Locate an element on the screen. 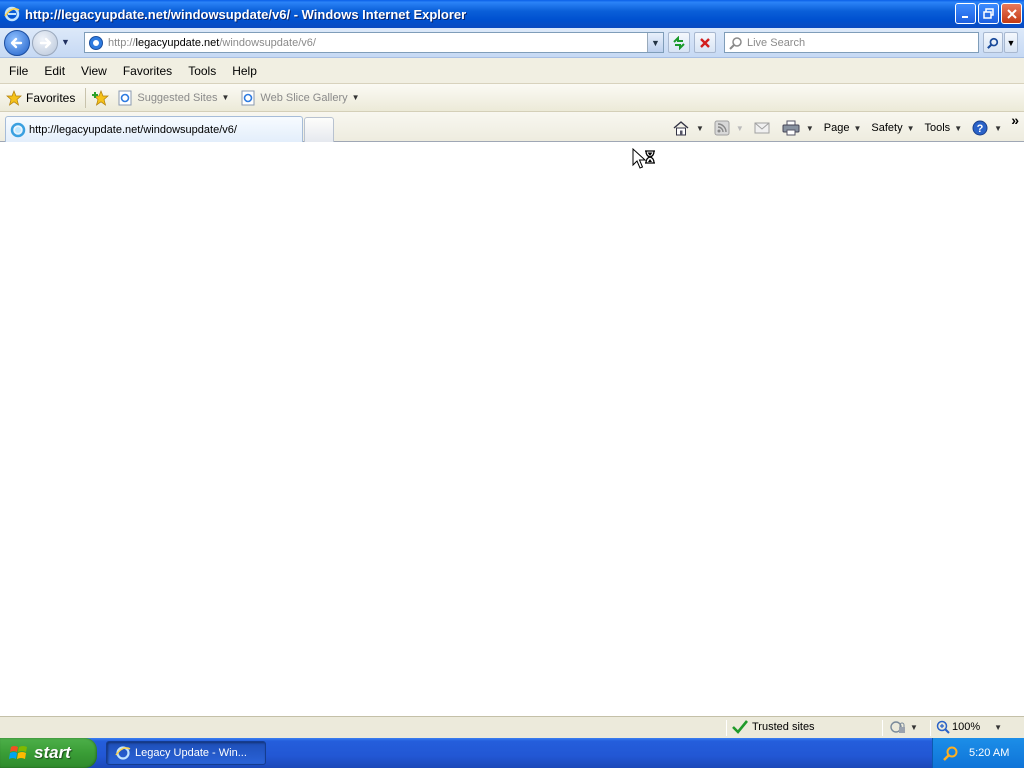  favorites-separator is located at coordinates (86, 97).